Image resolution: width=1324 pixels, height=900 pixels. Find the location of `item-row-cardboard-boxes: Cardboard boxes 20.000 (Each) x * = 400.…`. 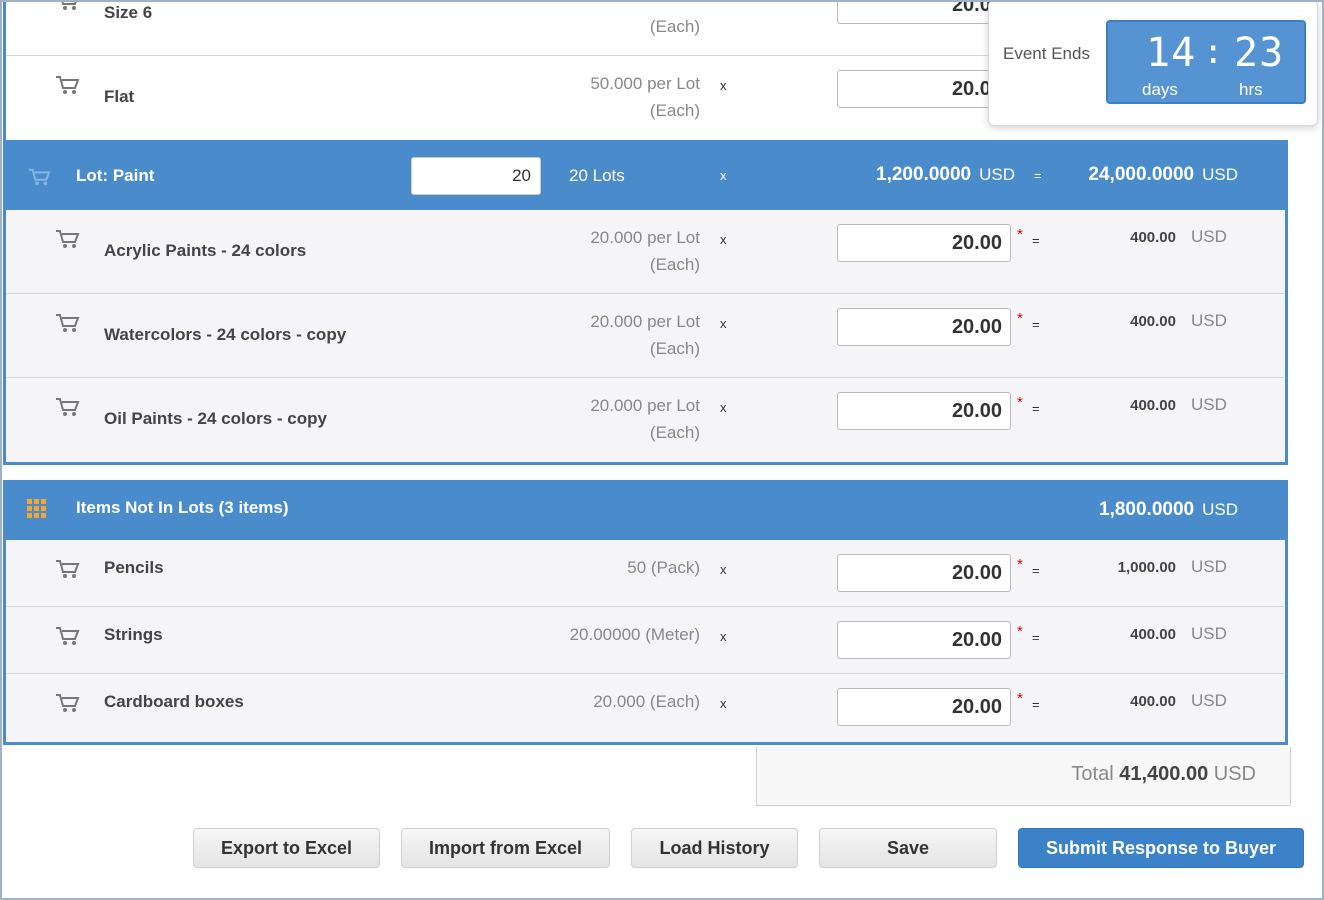

item-row-cardboard-boxes: Cardboard boxes 20.000 (Each) x * = 400.… is located at coordinates (645, 708).